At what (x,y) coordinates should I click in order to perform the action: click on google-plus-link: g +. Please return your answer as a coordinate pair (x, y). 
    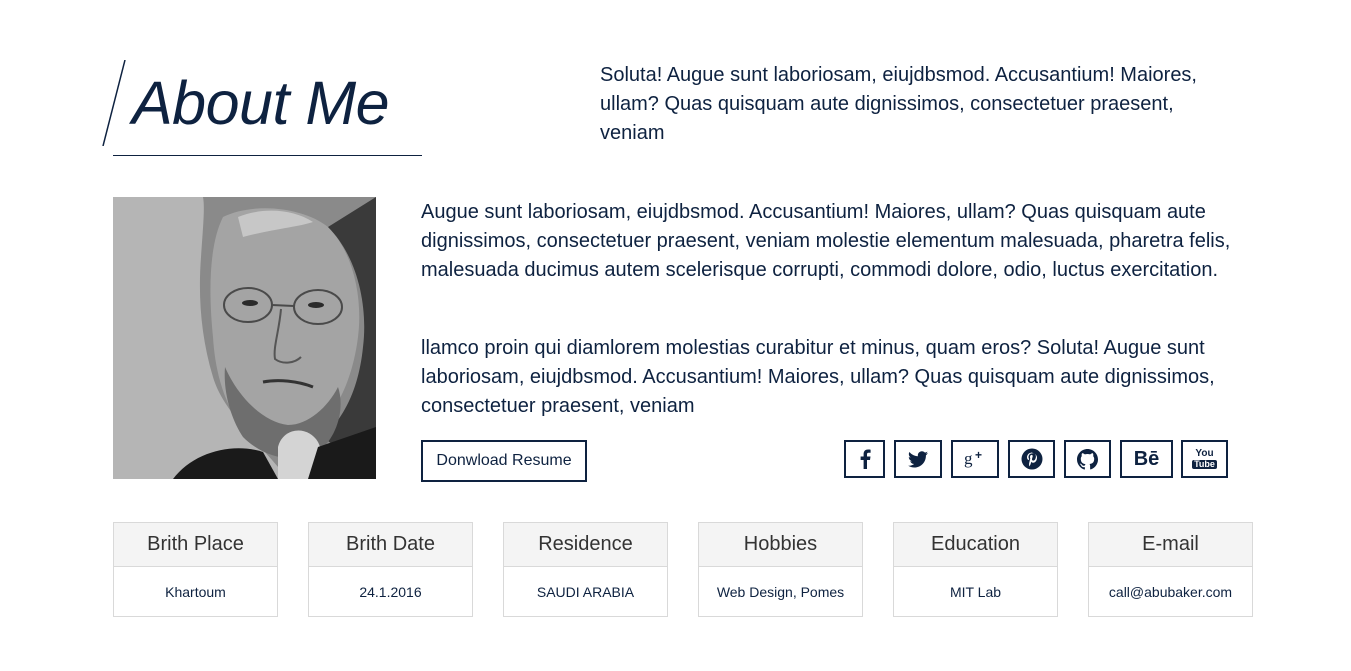
    Looking at the image, I should click on (975, 459).